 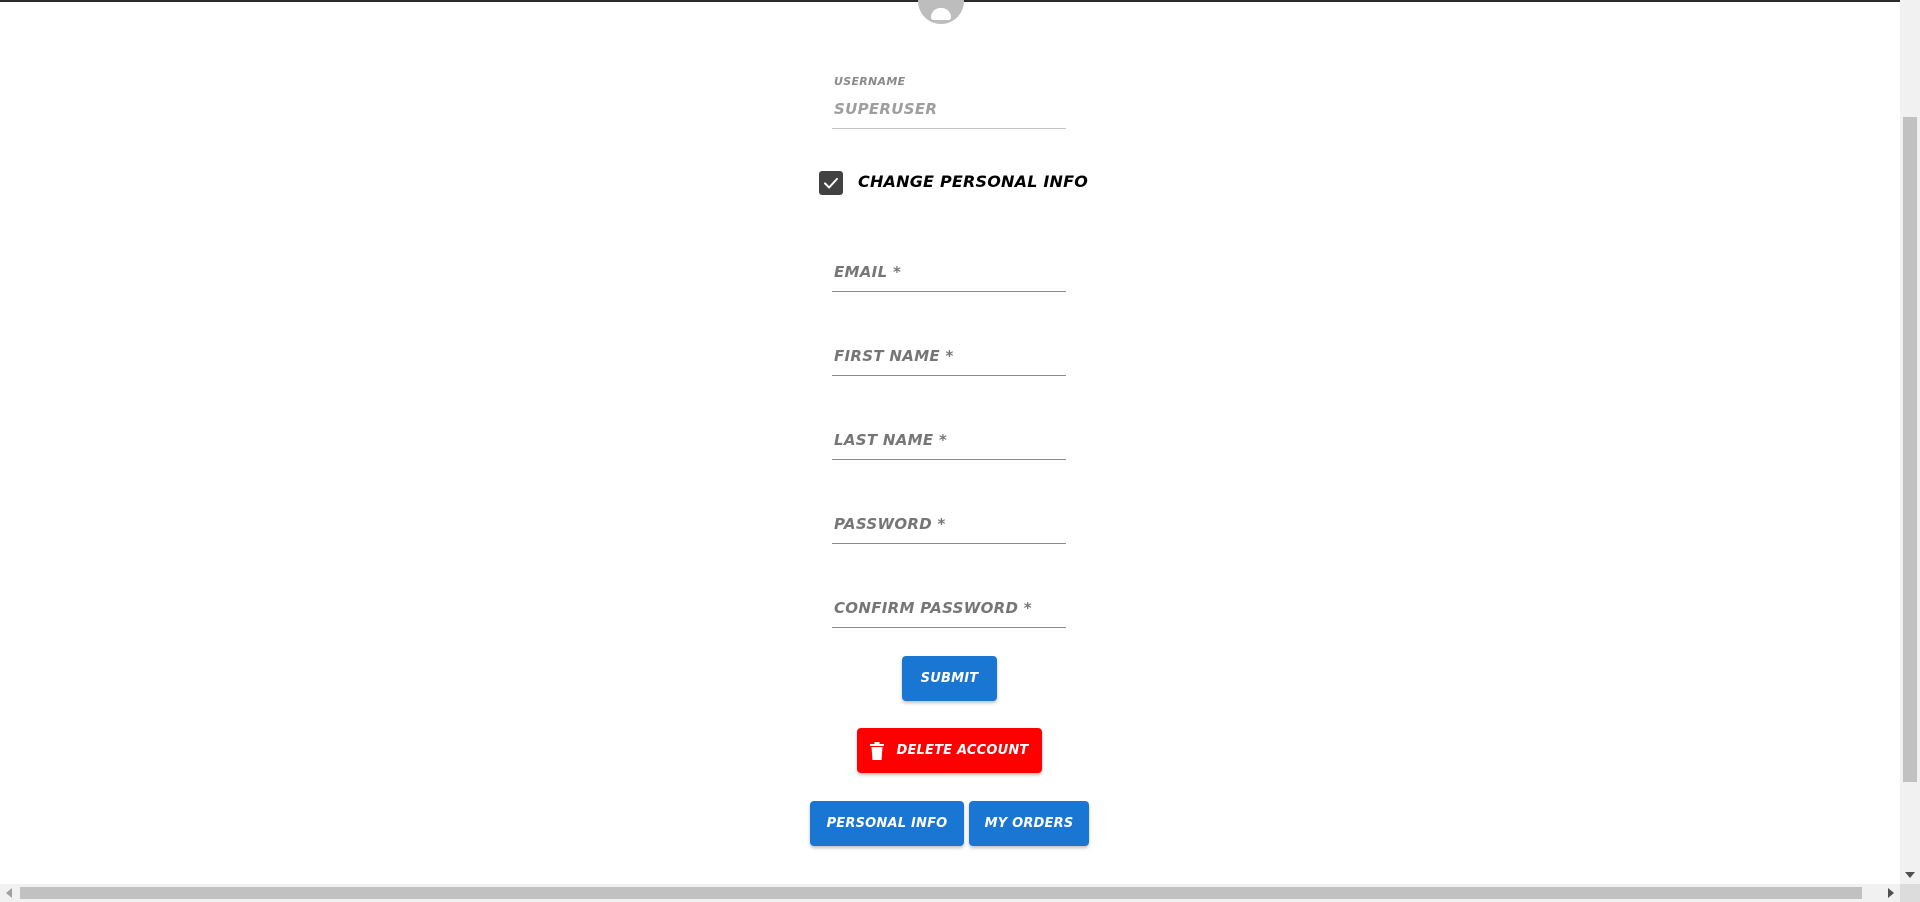 I want to click on username-value: SUPERUSER, so click(x=886, y=109).